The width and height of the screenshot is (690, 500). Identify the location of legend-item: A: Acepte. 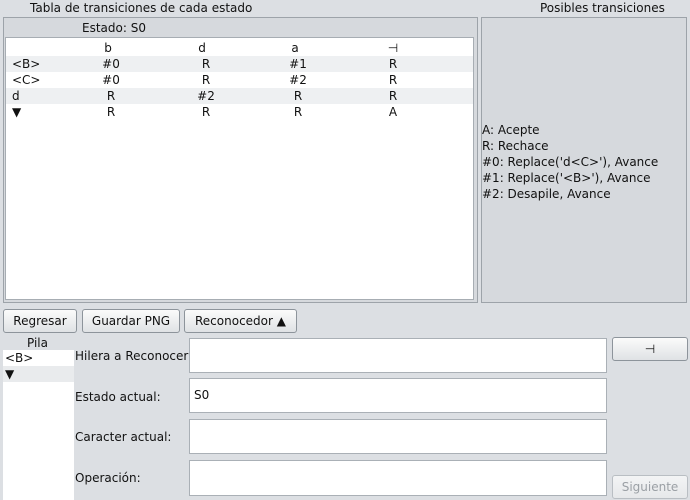
(511, 130).